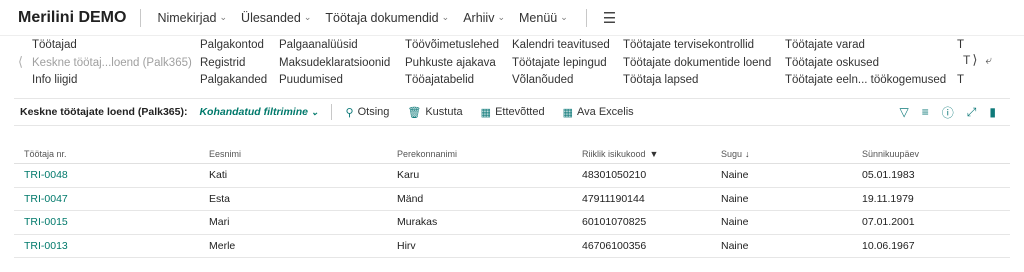 This screenshot has width=1024, height=272. What do you see at coordinates (112, 81) in the screenshot?
I see `action-link-info-liigid: Info liigid` at bounding box center [112, 81].